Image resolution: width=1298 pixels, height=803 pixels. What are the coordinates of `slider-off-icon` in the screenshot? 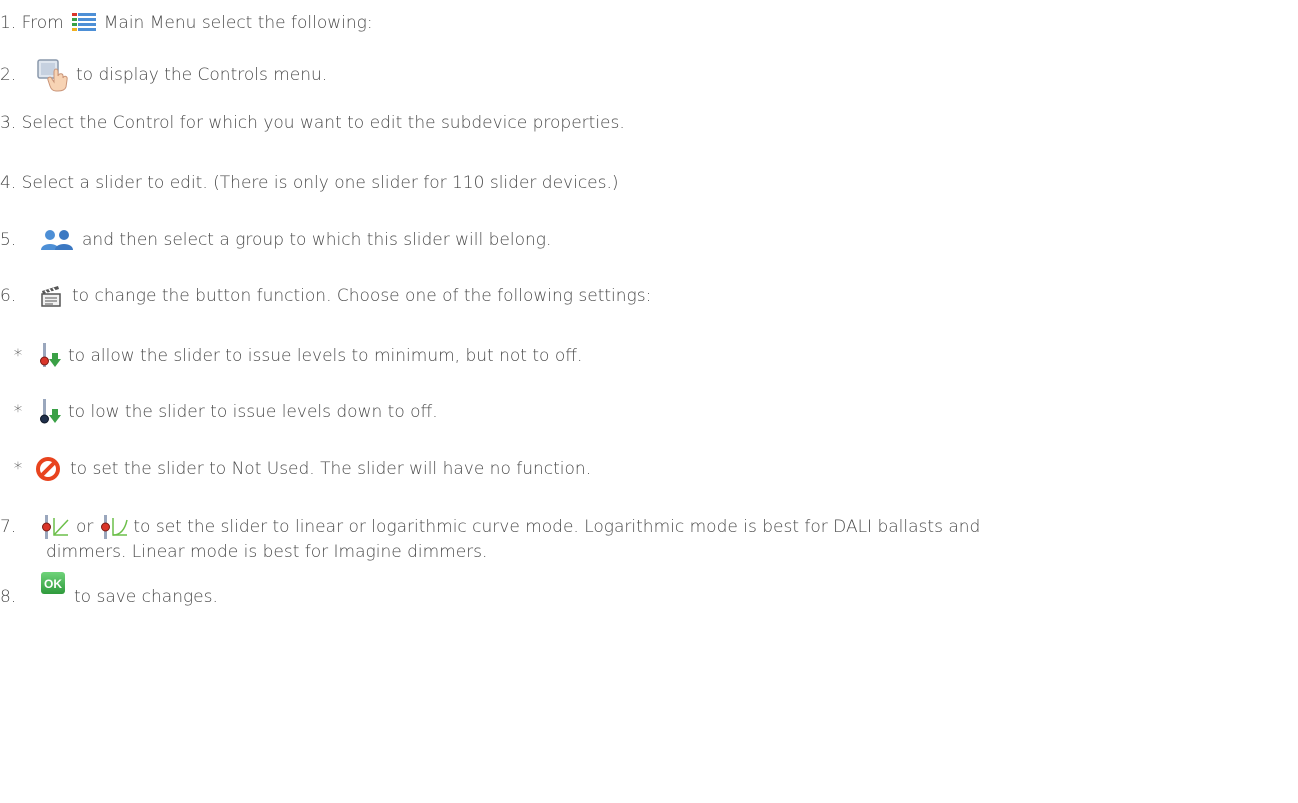 It's located at (49, 412).